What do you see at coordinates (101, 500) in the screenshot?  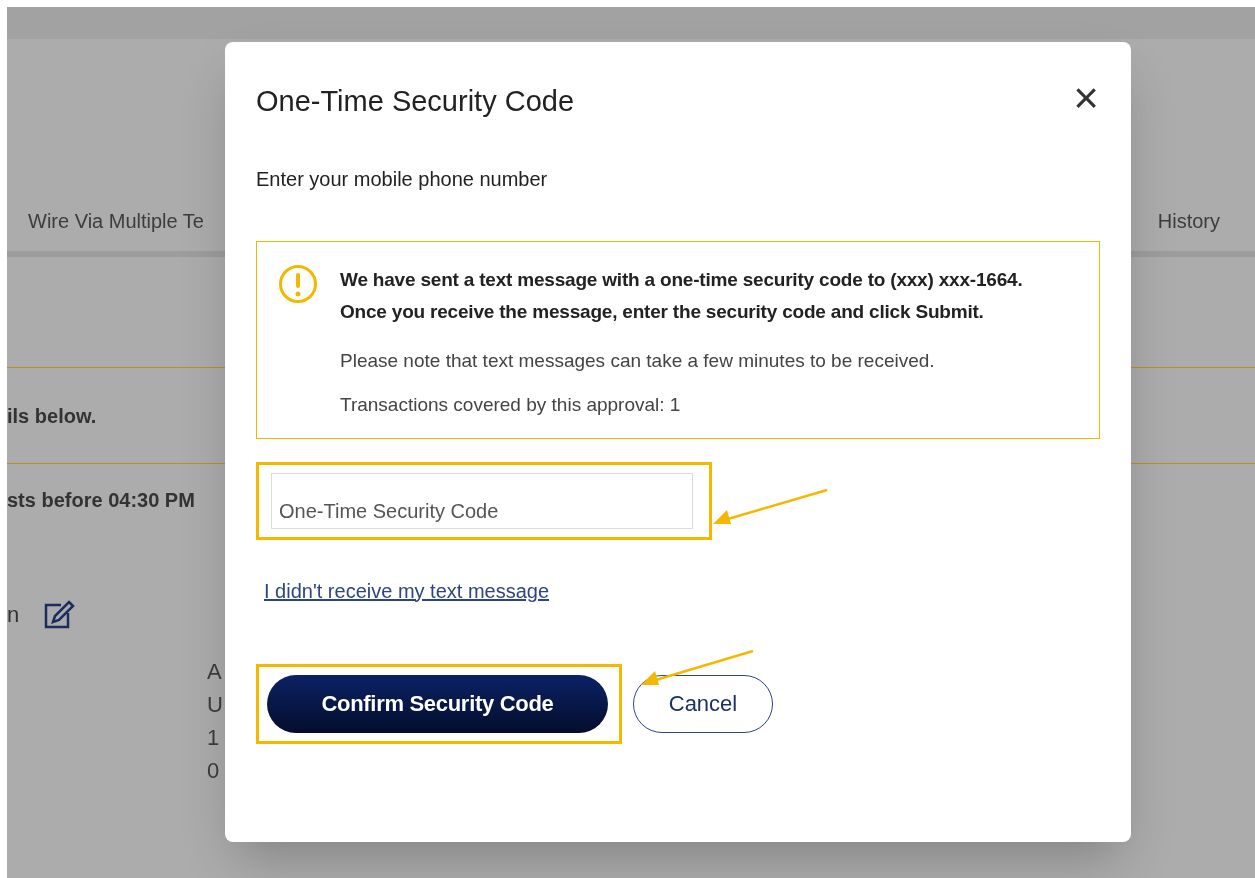 I see `cutoff-text: sts before 04:30 PM` at bounding box center [101, 500].